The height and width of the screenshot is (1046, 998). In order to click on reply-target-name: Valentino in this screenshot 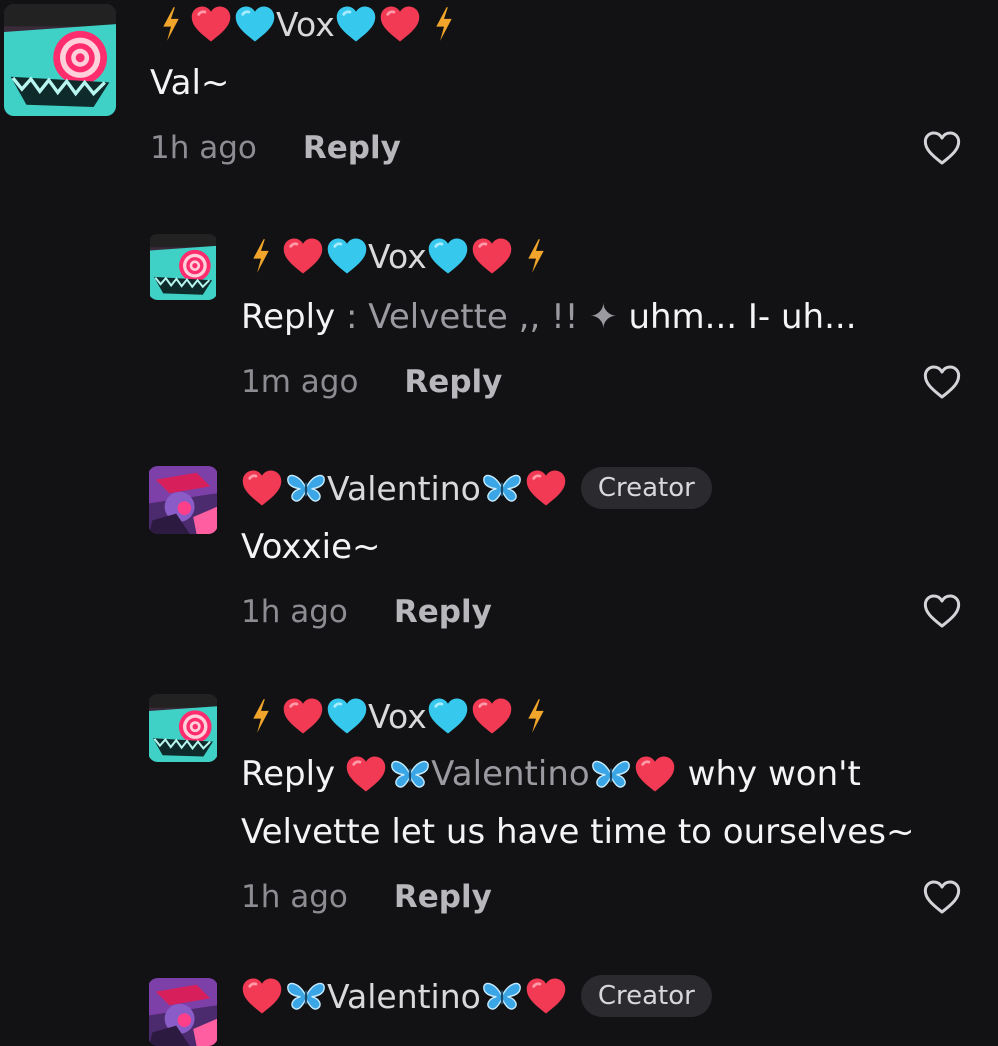, I will do `click(510, 774)`.